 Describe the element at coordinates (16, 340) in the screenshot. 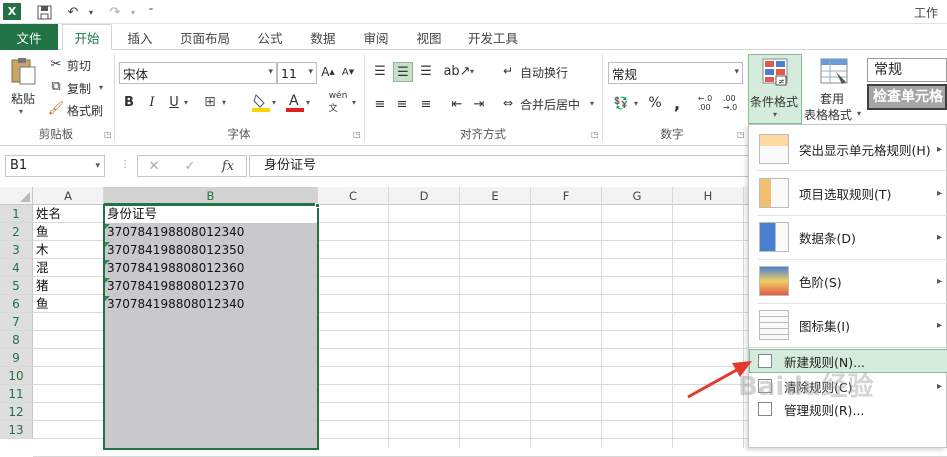

I see `row-header: 8` at that location.